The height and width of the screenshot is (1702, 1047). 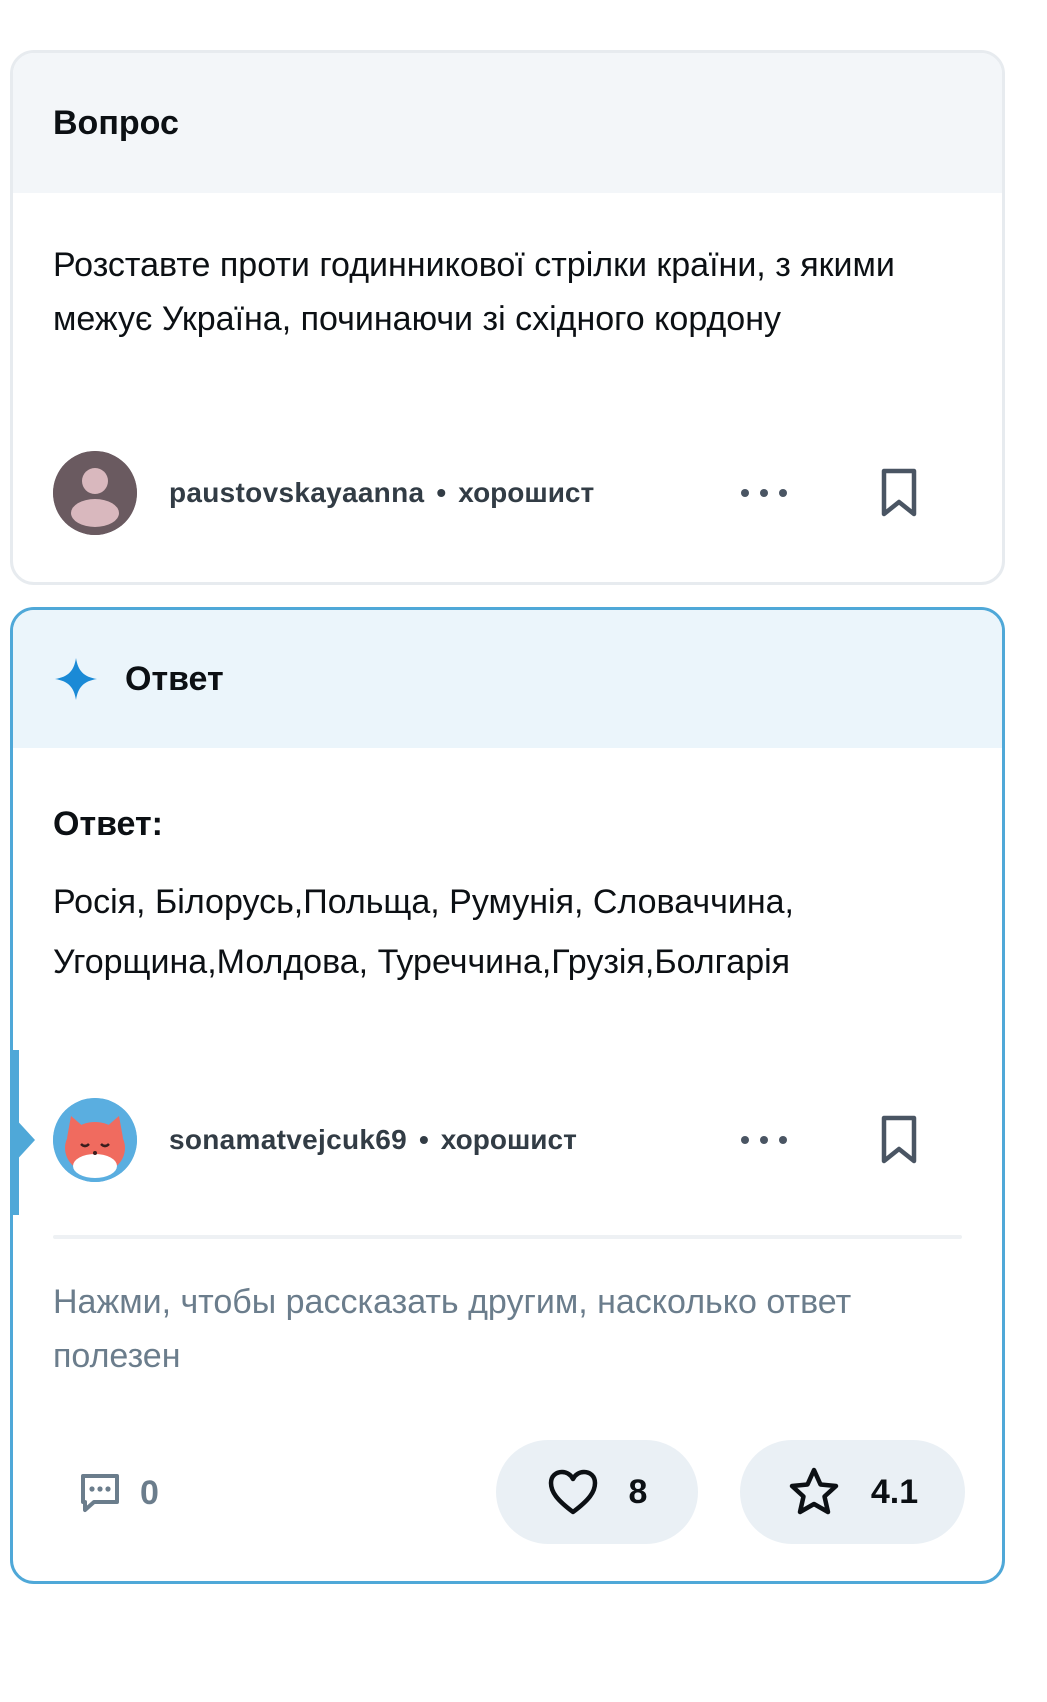 What do you see at coordinates (108, 824) in the screenshot?
I see `answer-label: Ответ:` at bounding box center [108, 824].